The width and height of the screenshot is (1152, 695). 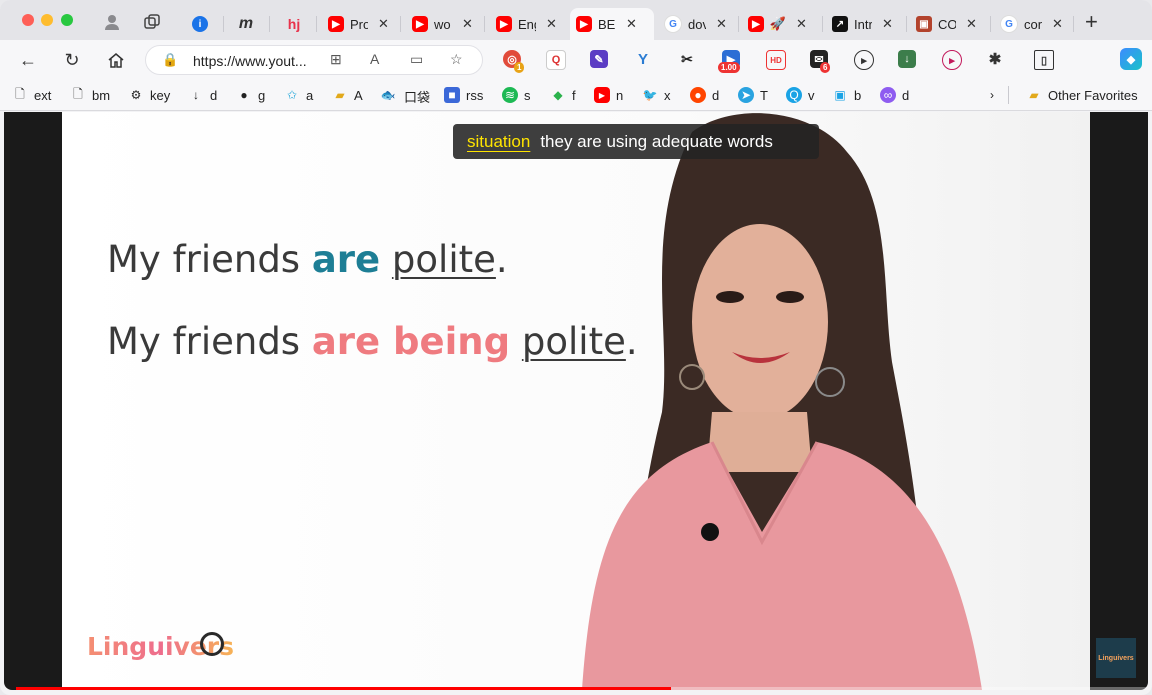 I want to click on rocket-icon: 🚀, so click(x=778, y=23).